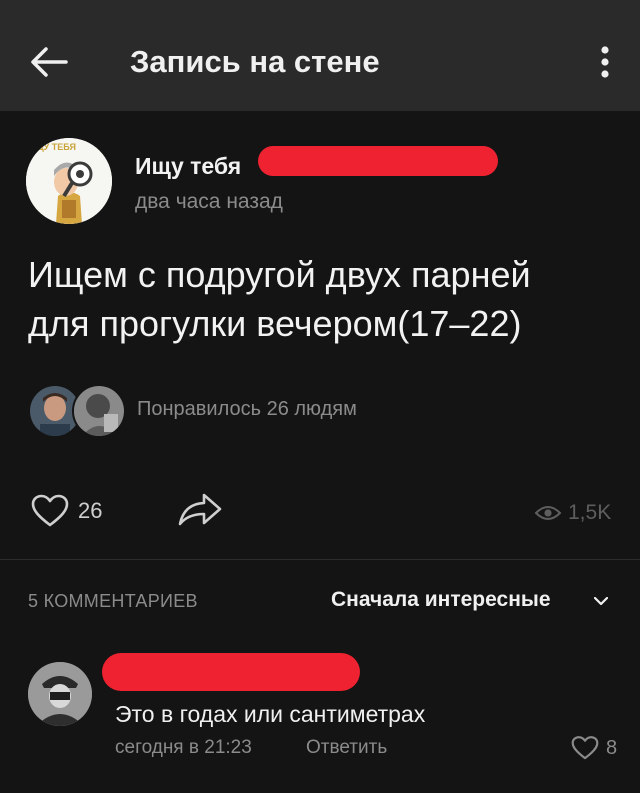 The width and height of the screenshot is (640, 793). I want to click on author-avatar: ИЩУ ТЕБЯ, so click(69, 181).